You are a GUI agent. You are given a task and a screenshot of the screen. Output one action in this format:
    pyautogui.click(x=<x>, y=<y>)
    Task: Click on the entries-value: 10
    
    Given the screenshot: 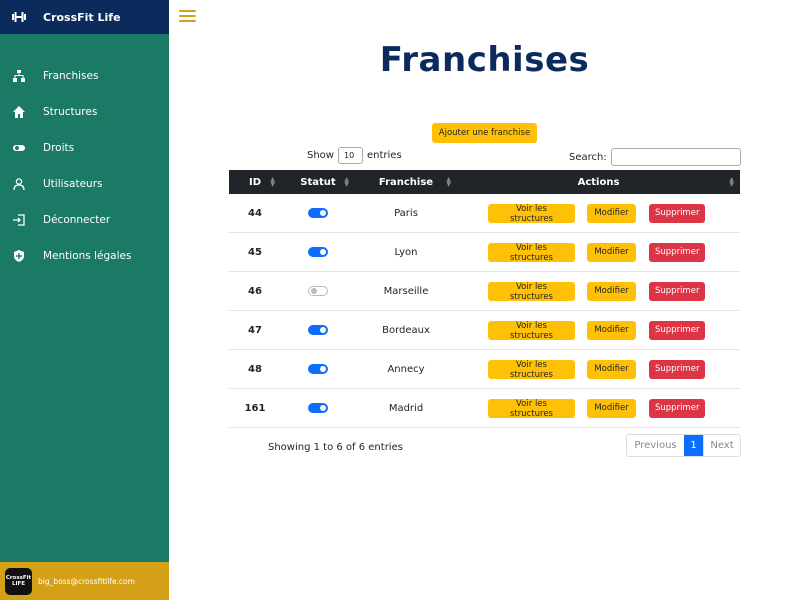 What is the action you would take?
    pyautogui.click(x=349, y=155)
    